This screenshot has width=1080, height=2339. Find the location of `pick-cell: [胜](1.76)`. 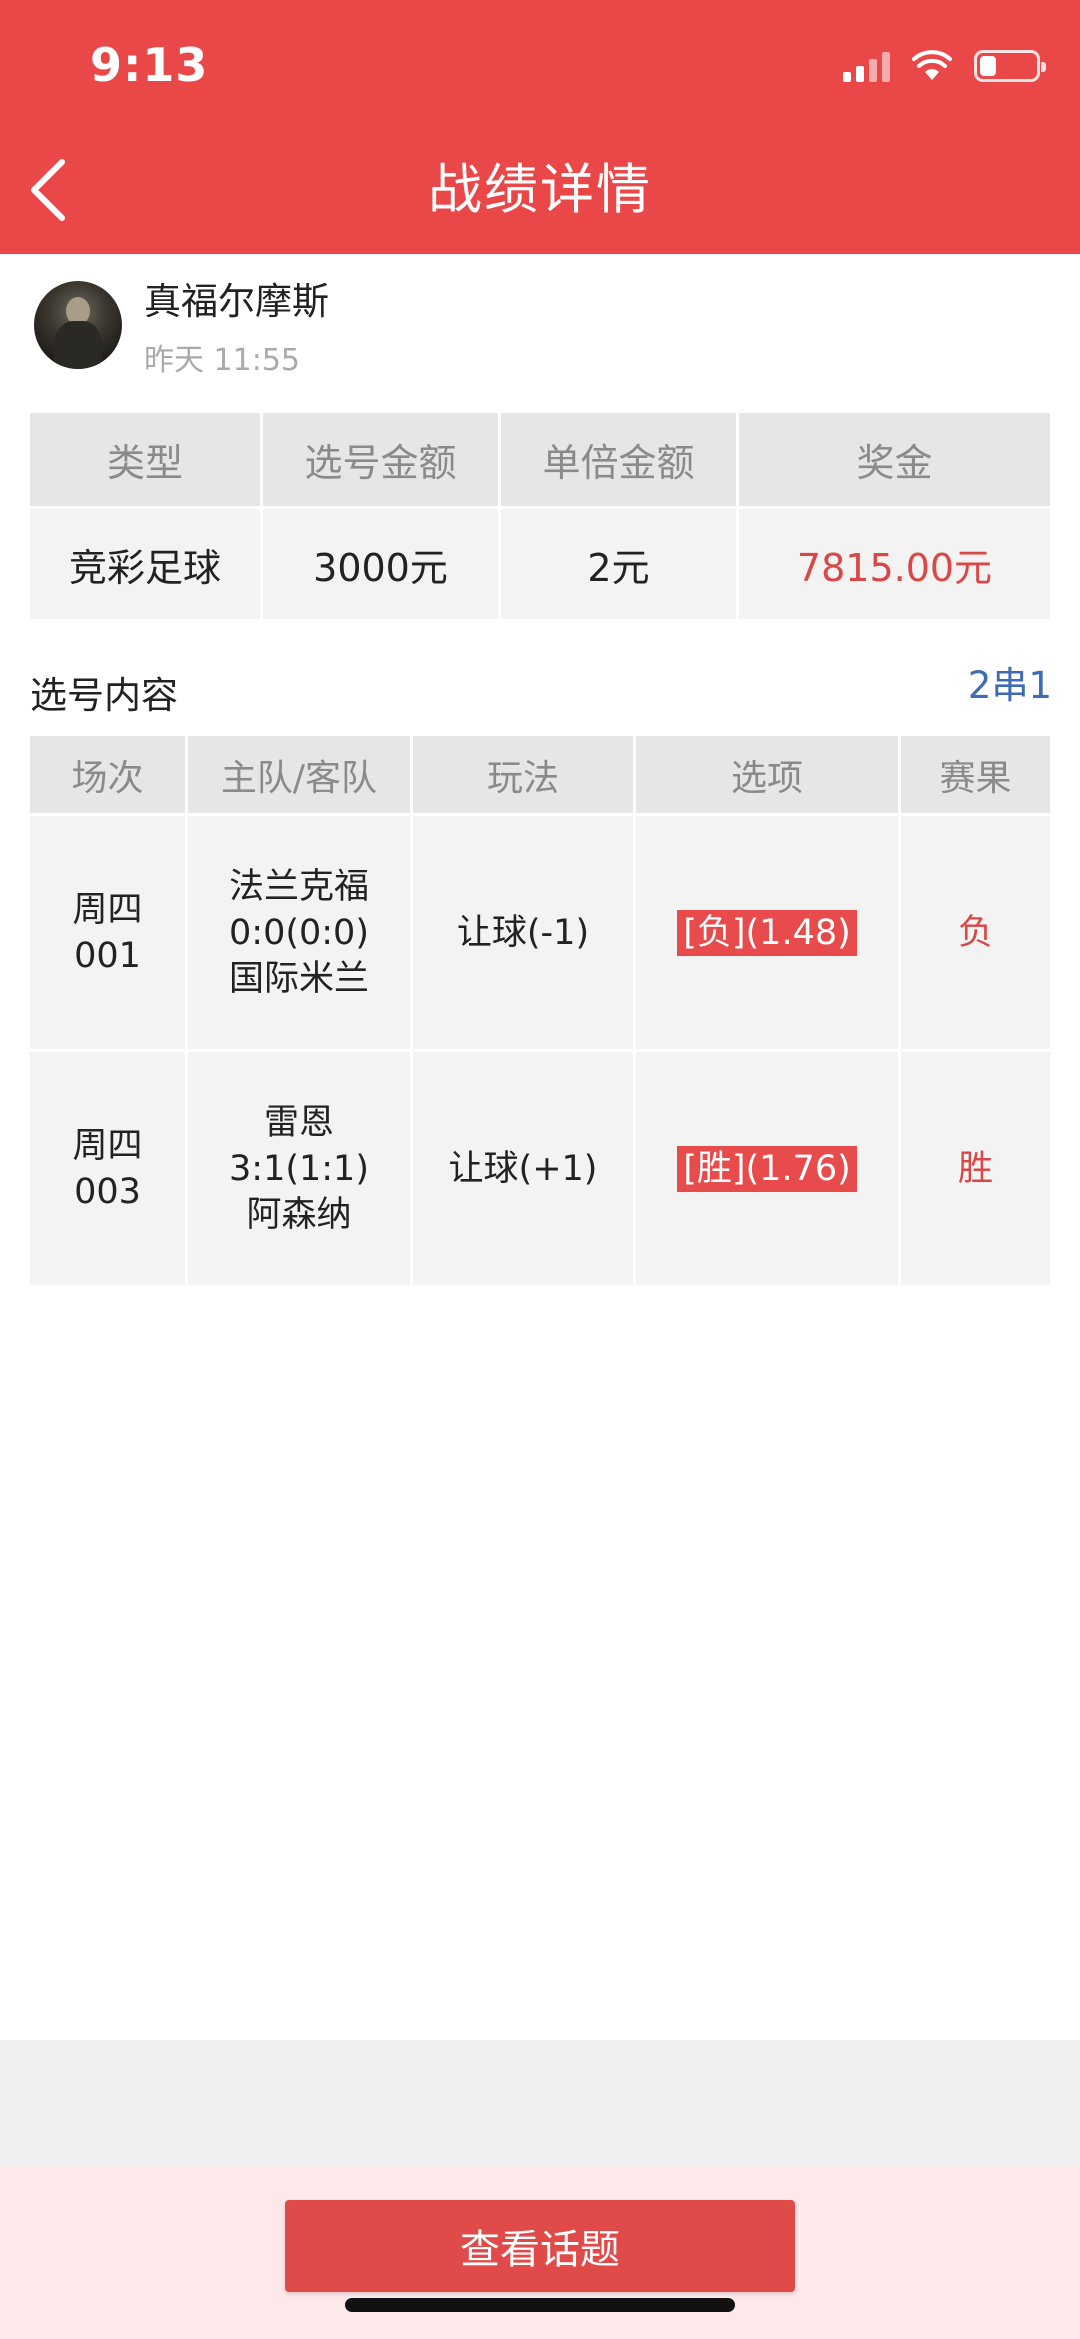

pick-cell: [胜](1.76) is located at coordinates (767, 1168).